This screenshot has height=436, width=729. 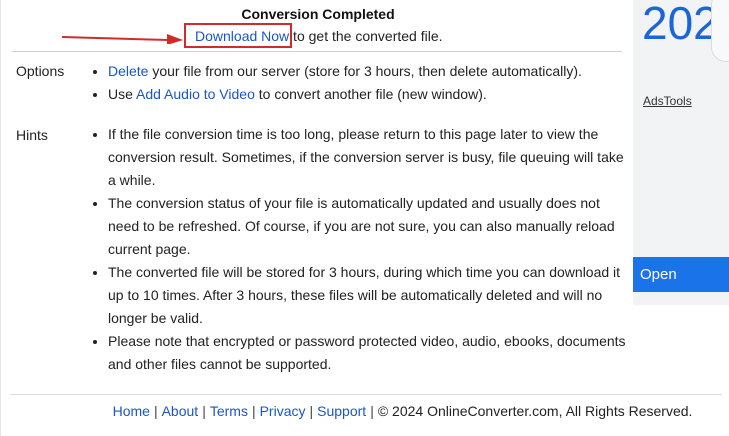 I want to click on footer-link-terms: Terms, so click(x=229, y=411).